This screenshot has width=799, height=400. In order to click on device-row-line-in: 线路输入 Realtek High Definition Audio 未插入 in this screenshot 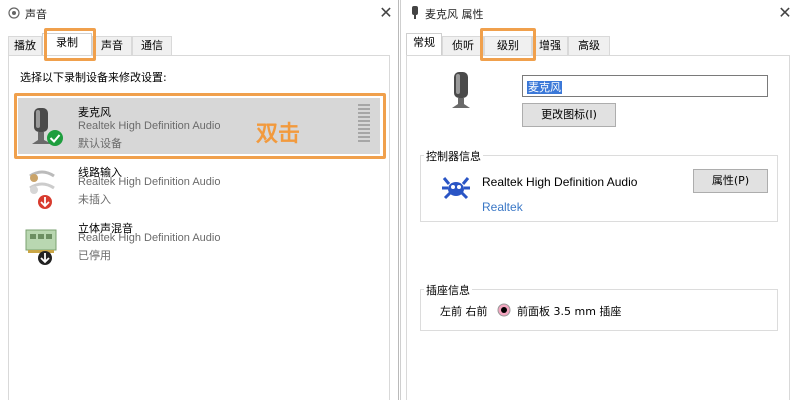, I will do `click(199, 186)`.